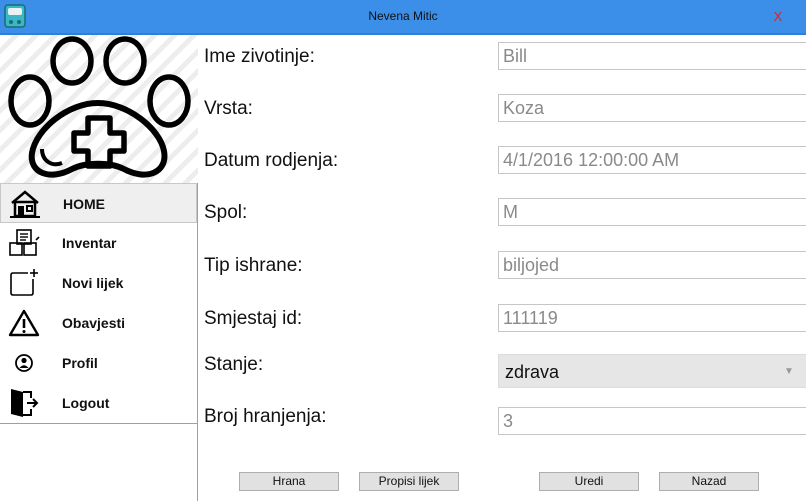 Image resolution: width=806 pixels, height=501 pixels. I want to click on user-icon, so click(24, 363).